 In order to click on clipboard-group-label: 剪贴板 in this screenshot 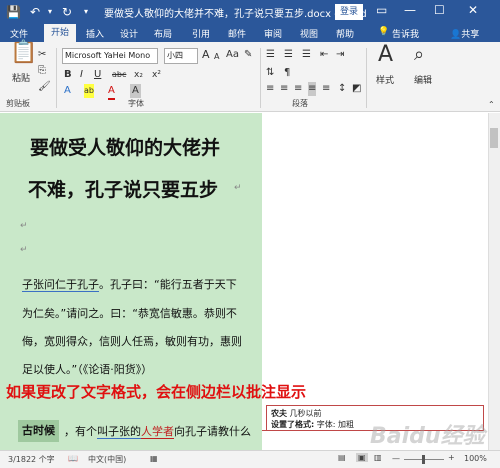, I will do `click(18, 103)`.